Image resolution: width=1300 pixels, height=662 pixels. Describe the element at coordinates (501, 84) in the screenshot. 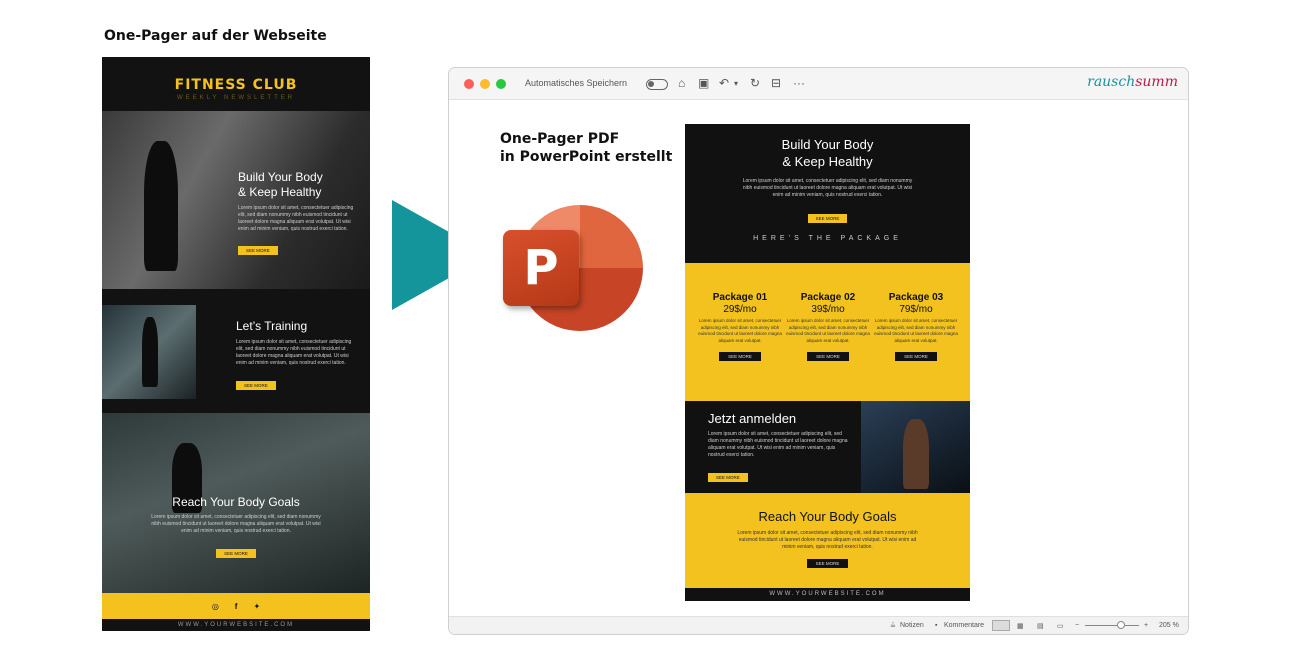

I see `zoom-window-icon` at that location.